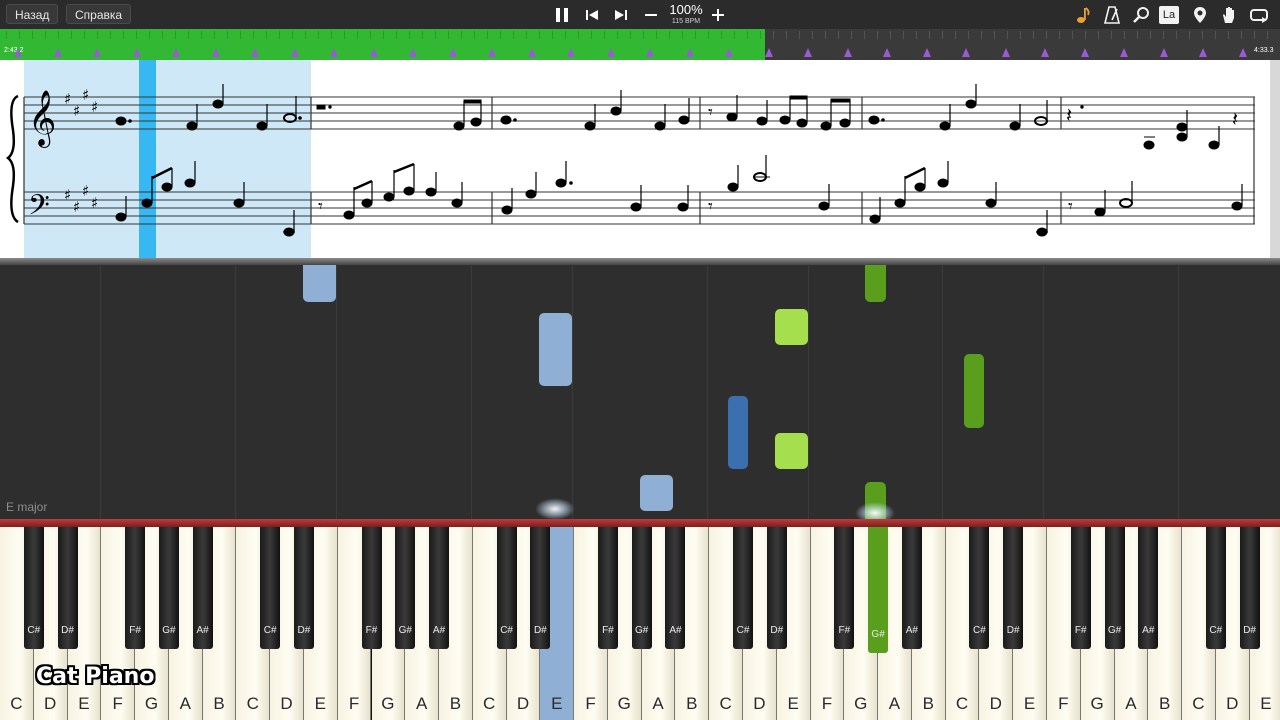  Describe the element at coordinates (608, 630) in the screenshot. I see `key-label: F#` at that location.